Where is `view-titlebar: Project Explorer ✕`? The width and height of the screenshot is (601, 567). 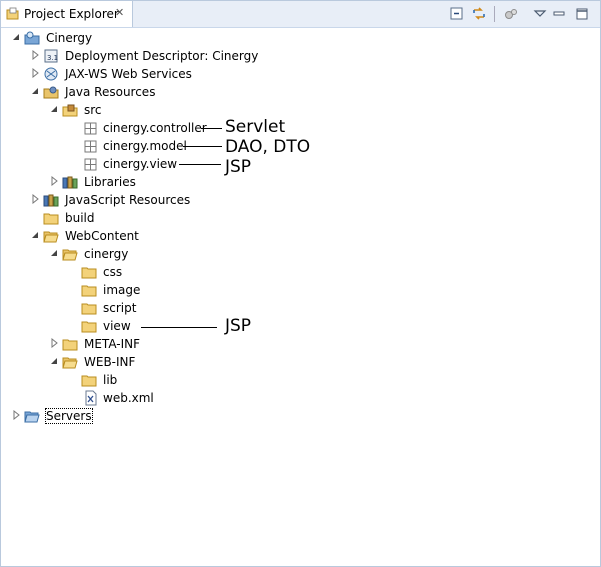
view-titlebar: Project Explorer ✕ is located at coordinates (300, 14).